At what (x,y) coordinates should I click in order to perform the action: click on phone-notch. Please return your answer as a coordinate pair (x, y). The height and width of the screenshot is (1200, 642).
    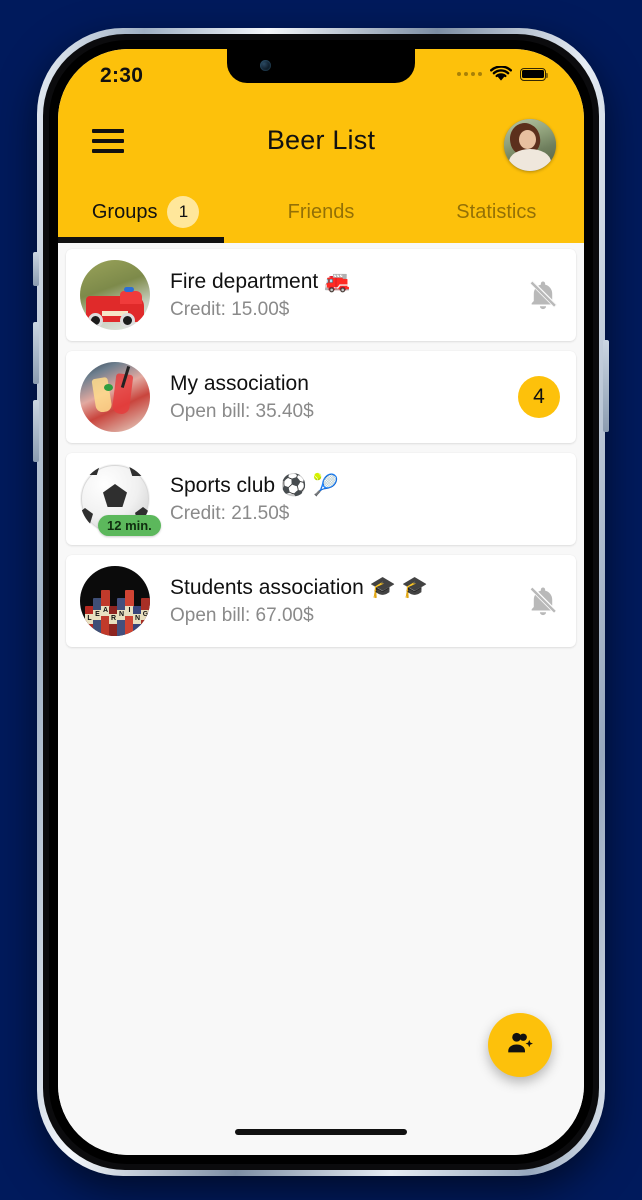
    Looking at the image, I should click on (321, 66).